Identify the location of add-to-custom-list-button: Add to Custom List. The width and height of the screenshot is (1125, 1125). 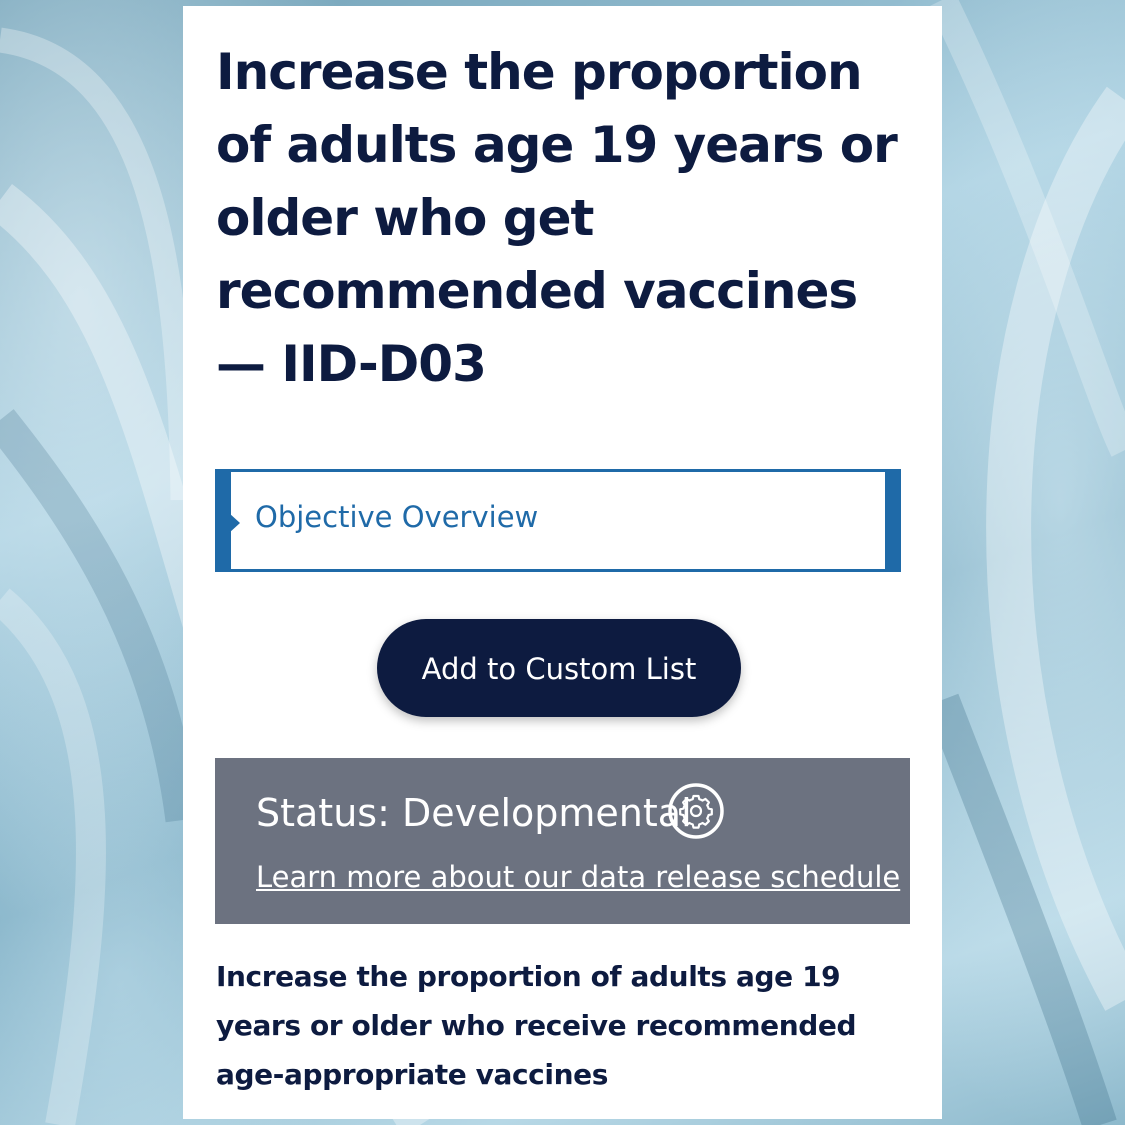
(559, 668).